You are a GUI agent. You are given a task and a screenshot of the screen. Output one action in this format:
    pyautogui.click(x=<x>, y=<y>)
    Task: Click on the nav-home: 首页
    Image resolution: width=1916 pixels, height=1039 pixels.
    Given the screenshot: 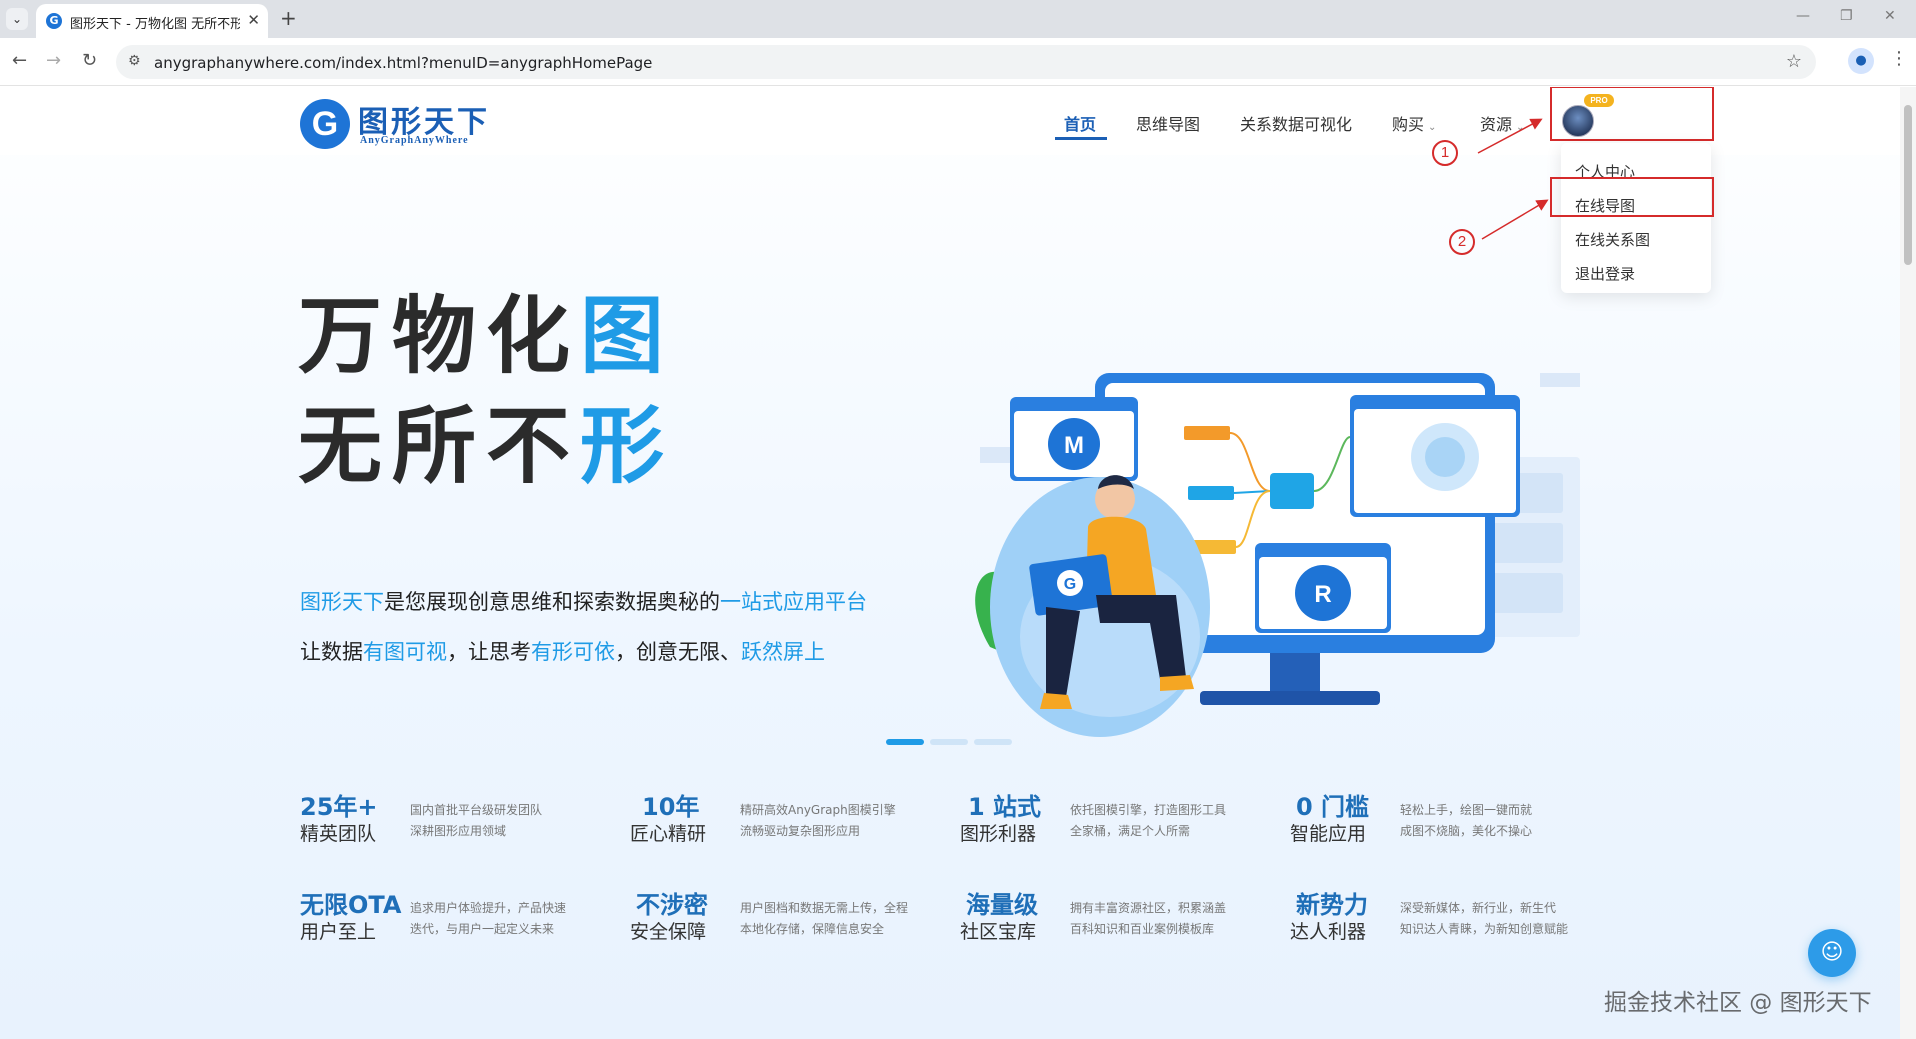 What is the action you would take?
    pyautogui.click(x=1080, y=123)
    